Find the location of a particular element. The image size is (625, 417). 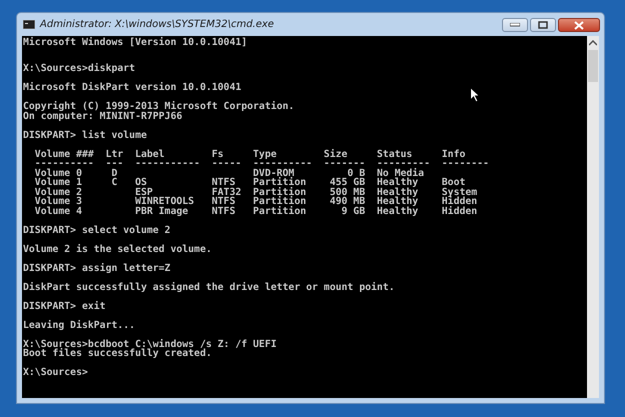

console-line: DISKPART> list volume is located at coordinates (85, 135).